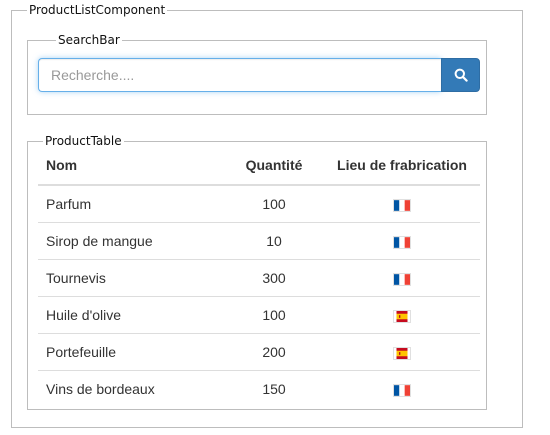 The height and width of the screenshot is (435, 550). I want to click on product-quantity: 200, so click(274, 352).